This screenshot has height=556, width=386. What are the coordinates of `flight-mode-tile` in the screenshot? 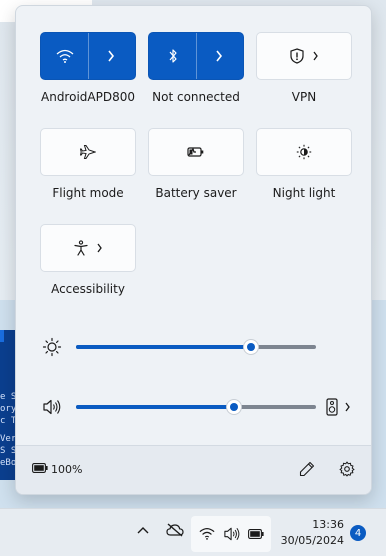 It's located at (88, 152).